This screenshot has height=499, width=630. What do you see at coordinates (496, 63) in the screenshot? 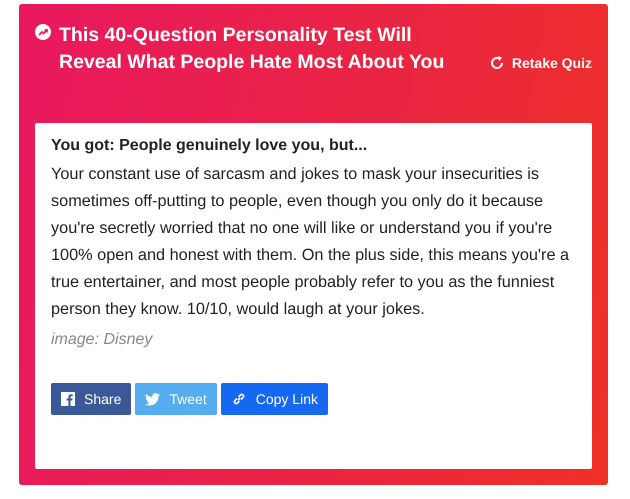
I see `refresh-icon` at bounding box center [496, 63].